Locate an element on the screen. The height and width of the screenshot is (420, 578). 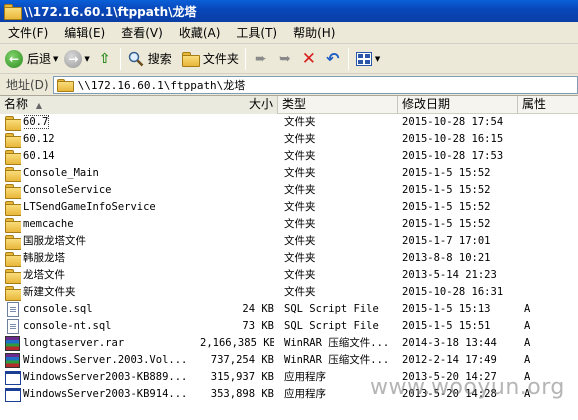
file-row: 韩服龙塔 文件夹 2013-8-8 10:21 is located at coordinates (289, 258).